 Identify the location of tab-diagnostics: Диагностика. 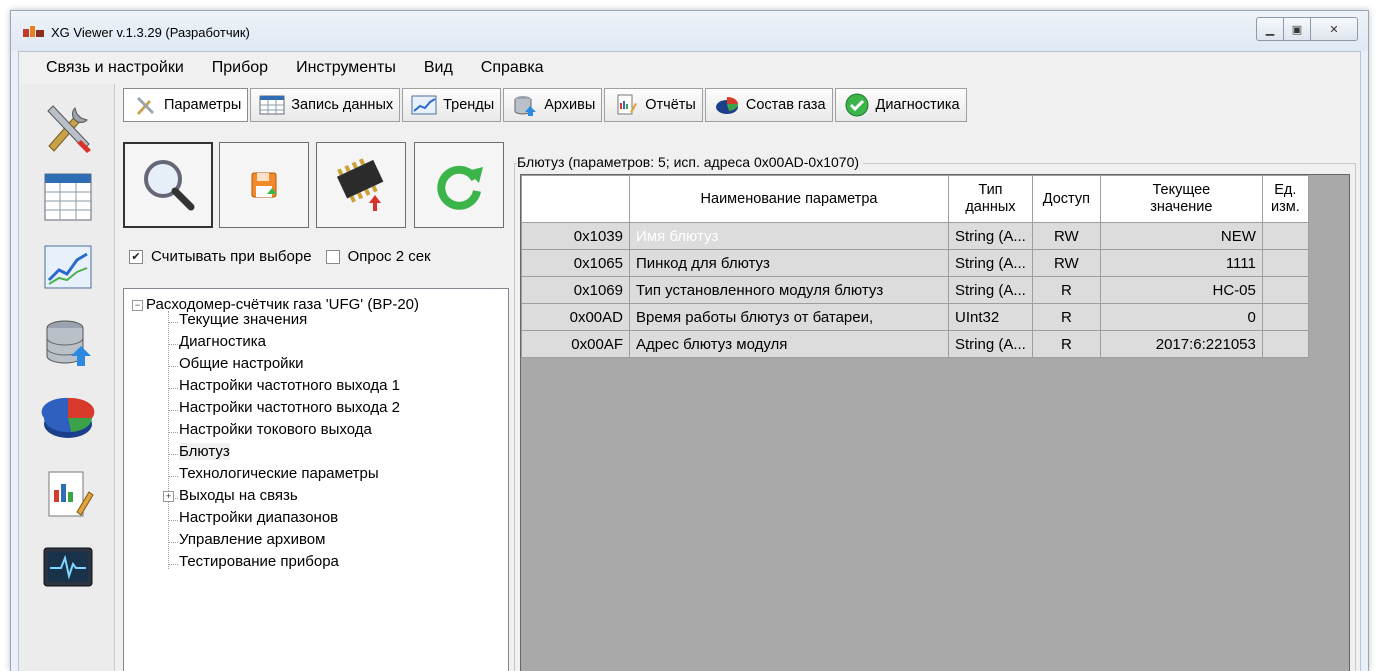
(900, 105).